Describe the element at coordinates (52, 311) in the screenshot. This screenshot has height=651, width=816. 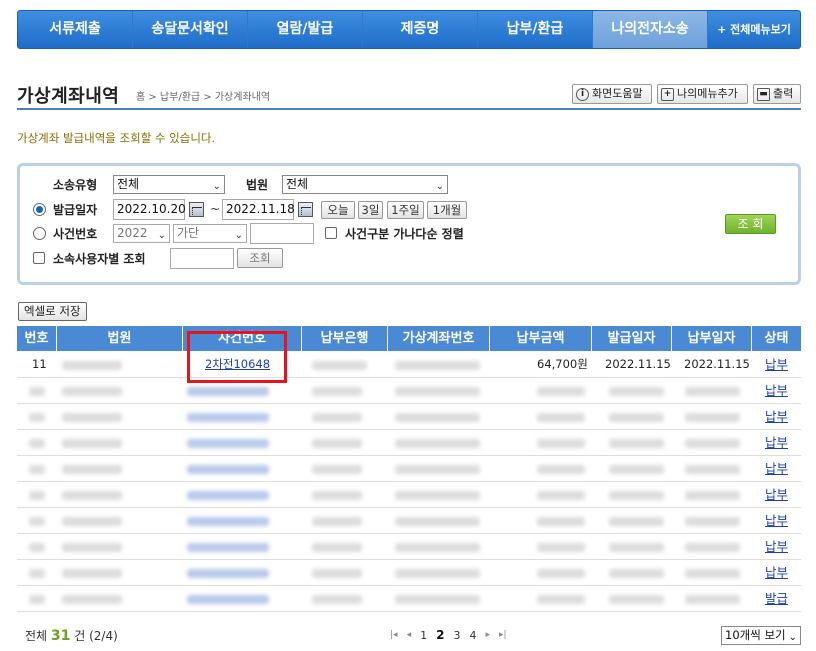
I see `excel-export-button: 엑셀로 저장` at that location.